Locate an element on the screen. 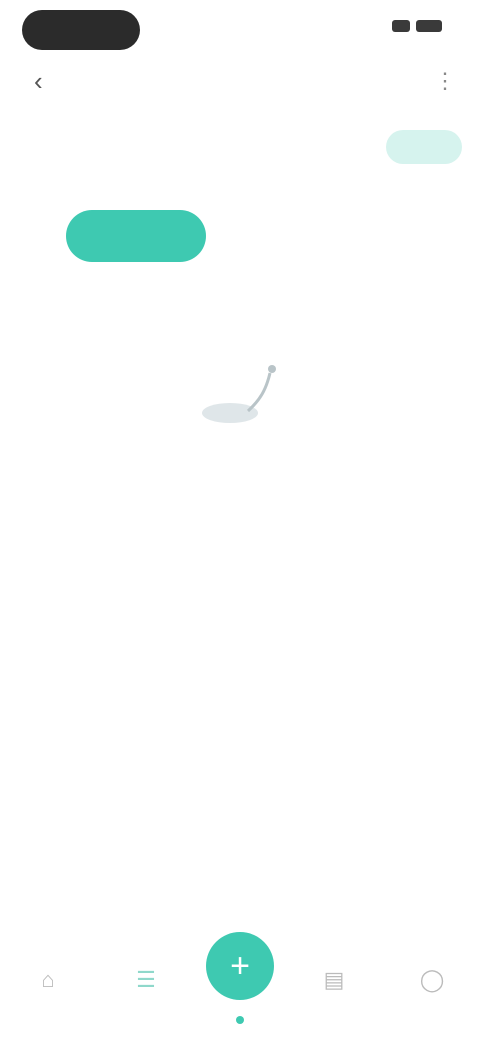 The height and width of the screenshot is (1040, 480). plus-icon: + is located at coordinates (240, 965).